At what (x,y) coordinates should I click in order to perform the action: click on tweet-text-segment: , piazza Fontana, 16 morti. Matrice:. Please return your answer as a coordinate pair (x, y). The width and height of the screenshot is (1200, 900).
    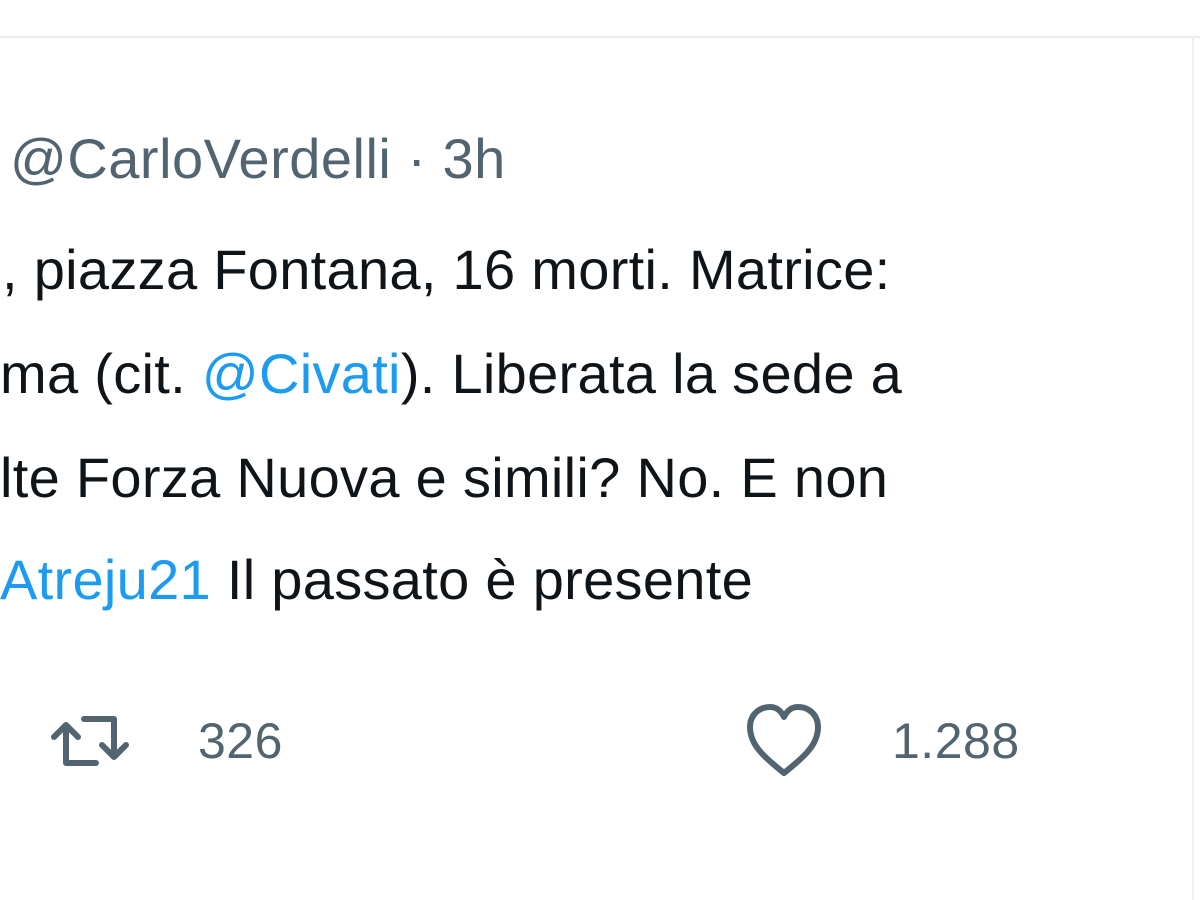
    Looking at the image, I should click on (446, 269).